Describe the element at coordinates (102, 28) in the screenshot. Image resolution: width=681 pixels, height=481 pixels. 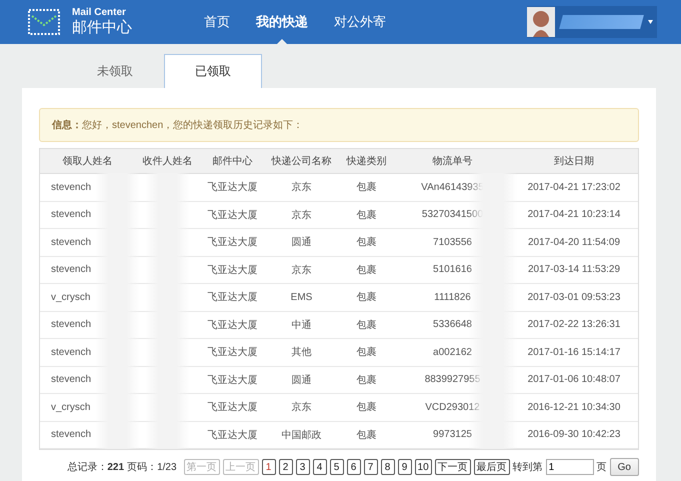
I see `logo-subtitle: 邮件中心` at that location.